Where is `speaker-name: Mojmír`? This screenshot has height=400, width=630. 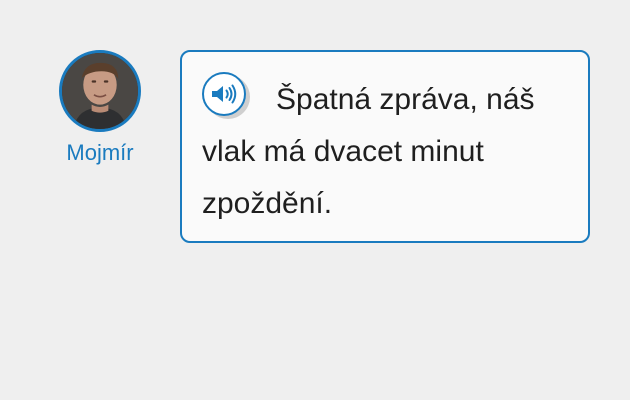
speaker-name: Mojmír is located at coordinates (100, 152).